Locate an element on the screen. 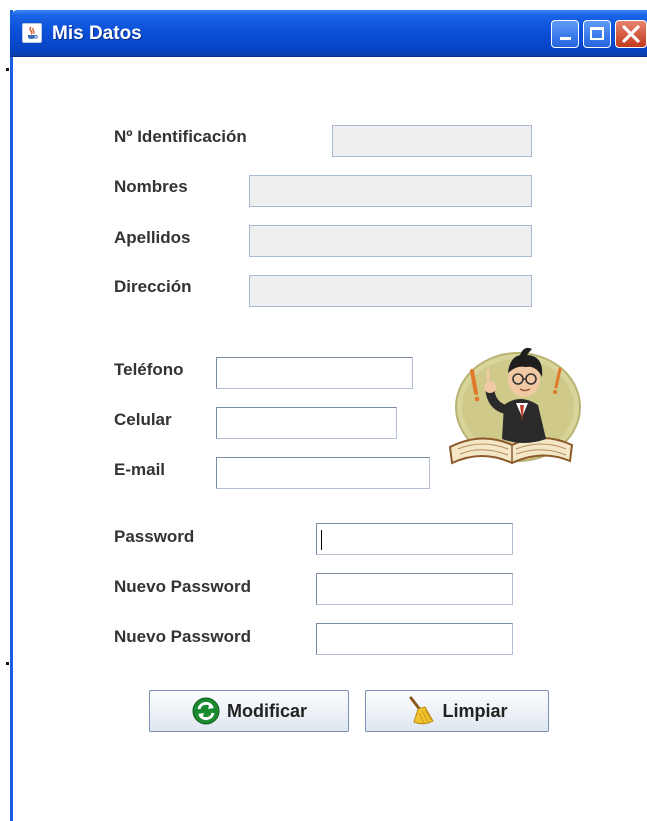 This screenshot has height=821, width=647. nuevo-password-field is located at coordinates (414, 589).